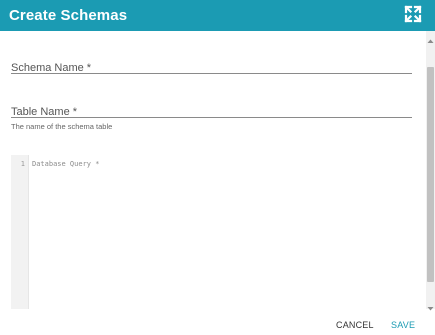 The image size is (435, 335). What do you see at coordinates (430, 174) in the screenshot?
I see `scroll-thumb` at bounding box center [430, 174].